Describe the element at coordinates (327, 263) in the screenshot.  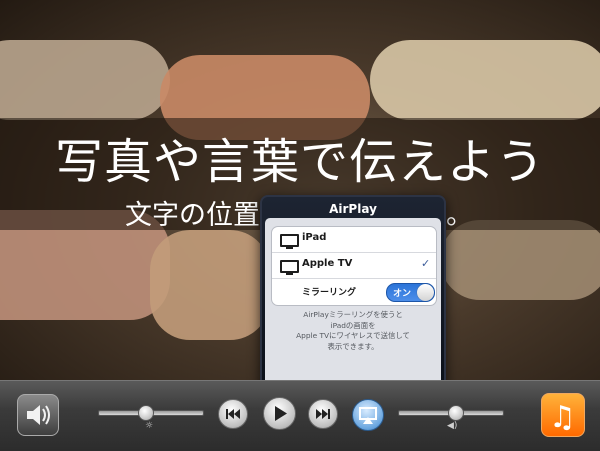
I see `device-label: Apple TV` at that location.